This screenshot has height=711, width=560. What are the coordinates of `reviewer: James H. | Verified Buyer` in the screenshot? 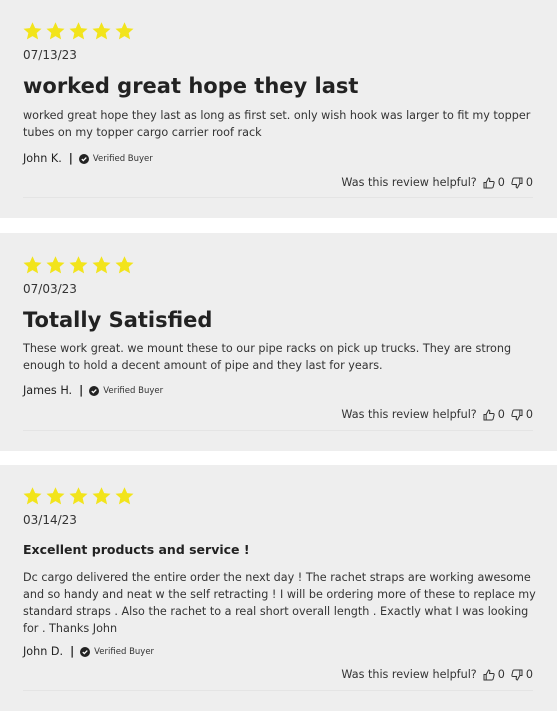 It's located at (93, 390).